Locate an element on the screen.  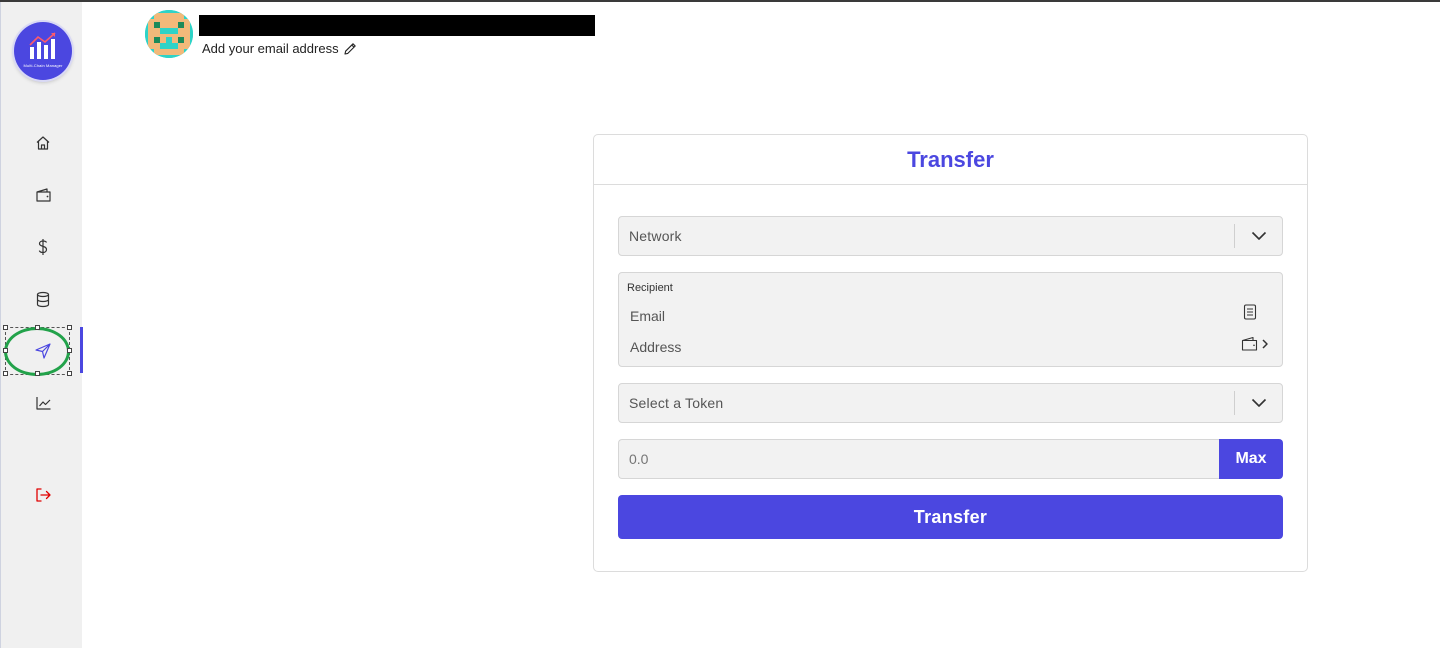
token-select: Select a Token is located at coordinates (950, 403).